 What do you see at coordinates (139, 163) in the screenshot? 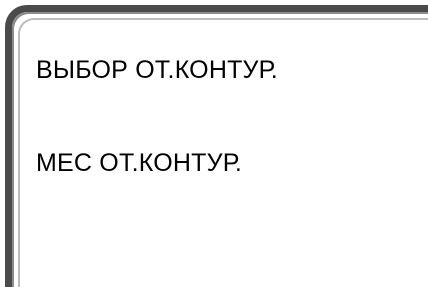
I see `menu-line-heating-circuit-month: МЕС ОТ.КОНТУР.` at bounding box center [139, 163].